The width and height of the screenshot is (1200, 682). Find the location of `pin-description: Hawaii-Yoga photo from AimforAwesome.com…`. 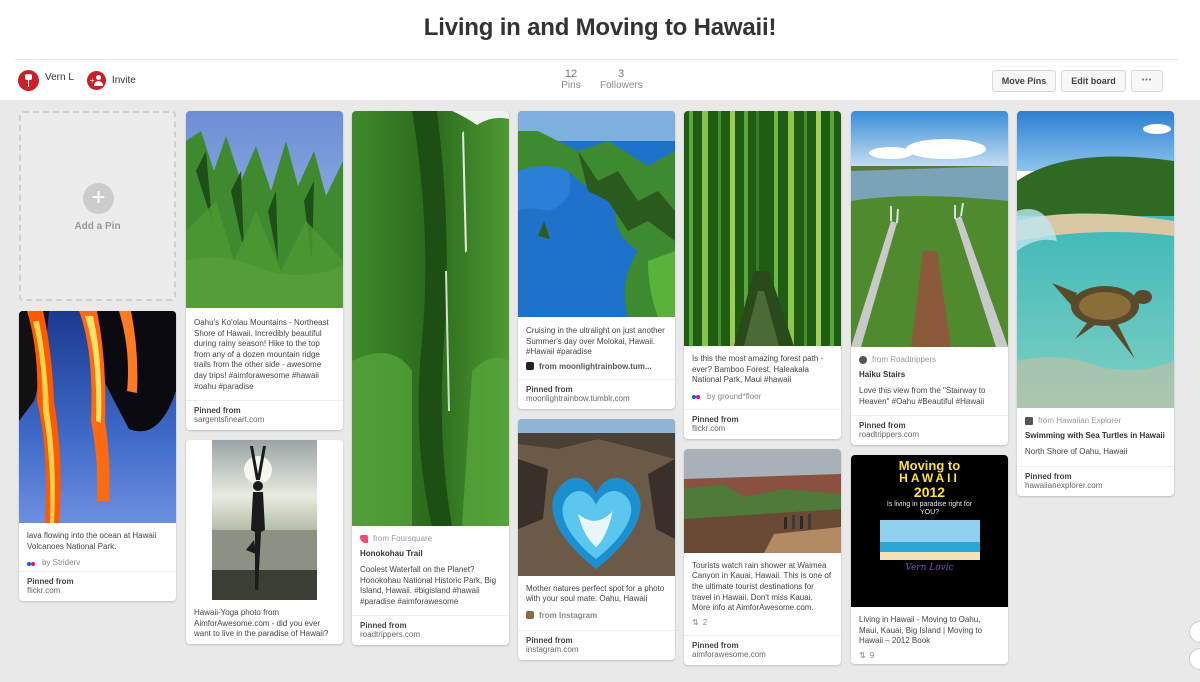

pin-description: Hawaii-Yoga photo from AimforAwesome.com… is located at coordinates (261, 623).